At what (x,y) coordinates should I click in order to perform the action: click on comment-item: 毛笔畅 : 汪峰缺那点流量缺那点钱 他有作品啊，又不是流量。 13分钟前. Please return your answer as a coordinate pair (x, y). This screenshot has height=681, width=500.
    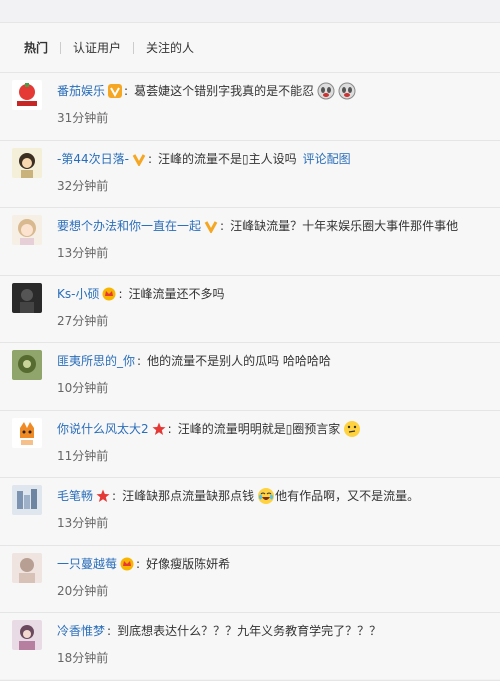
    Looking at the image, I should click on (250, 512).